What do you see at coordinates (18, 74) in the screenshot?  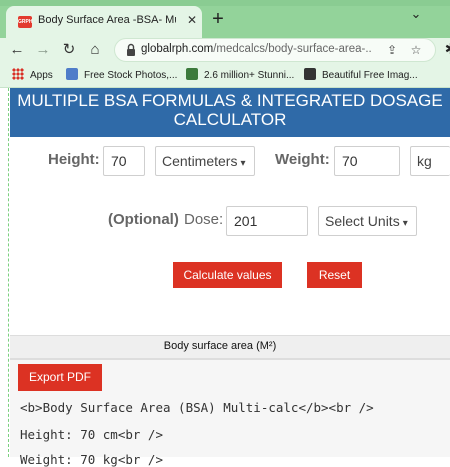 I see `apps-grid-icon` at bounding box center [18, 74].